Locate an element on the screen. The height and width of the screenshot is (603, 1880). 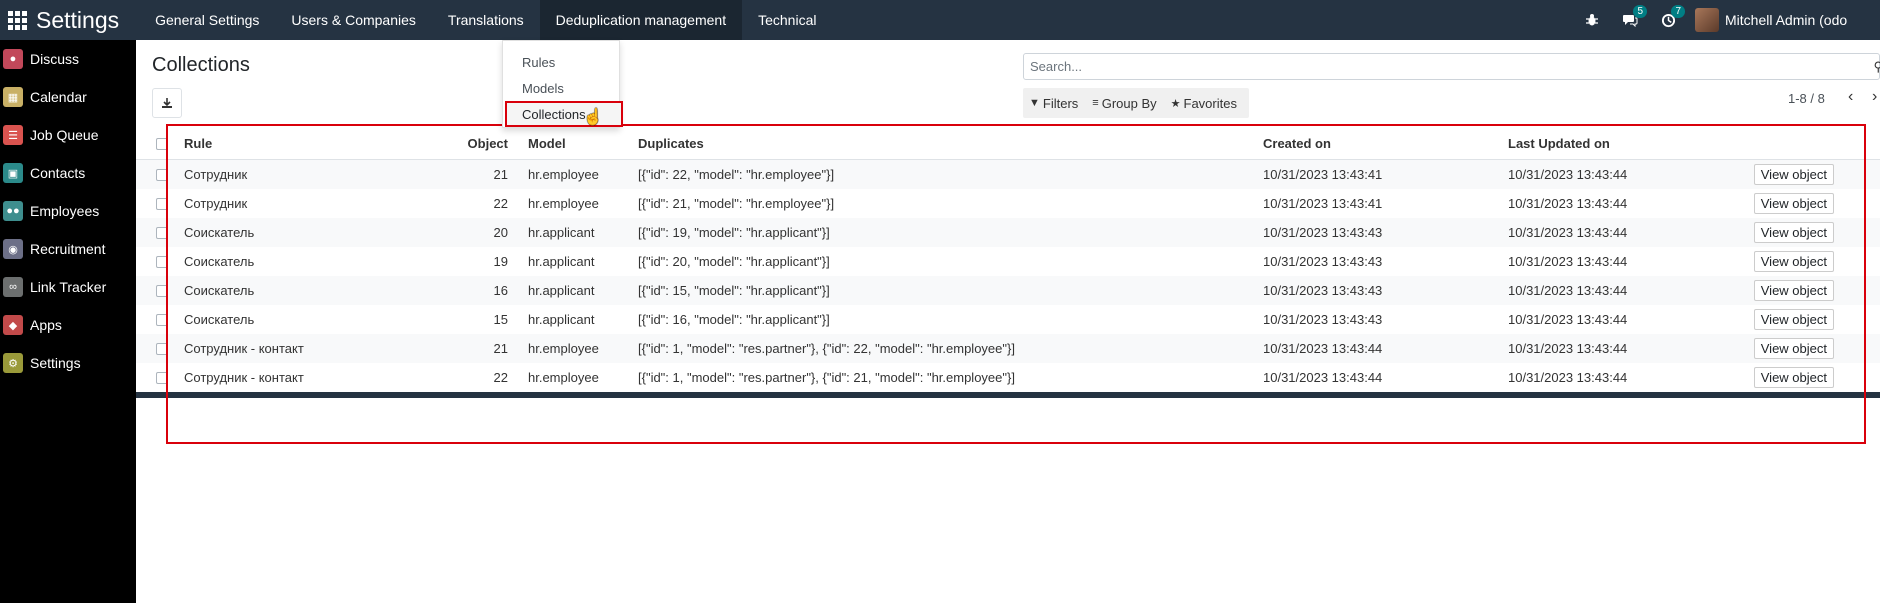
sidebar-item-label: Recruitment is located at coordinates (68, 249).